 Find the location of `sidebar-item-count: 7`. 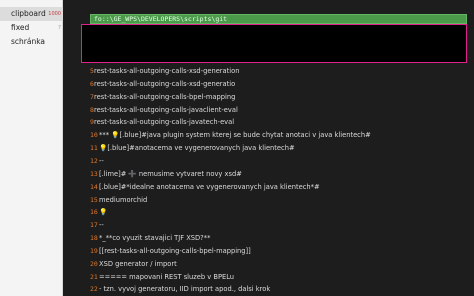

sidebar-item-count: 7 is located at coordinates (59, 28).